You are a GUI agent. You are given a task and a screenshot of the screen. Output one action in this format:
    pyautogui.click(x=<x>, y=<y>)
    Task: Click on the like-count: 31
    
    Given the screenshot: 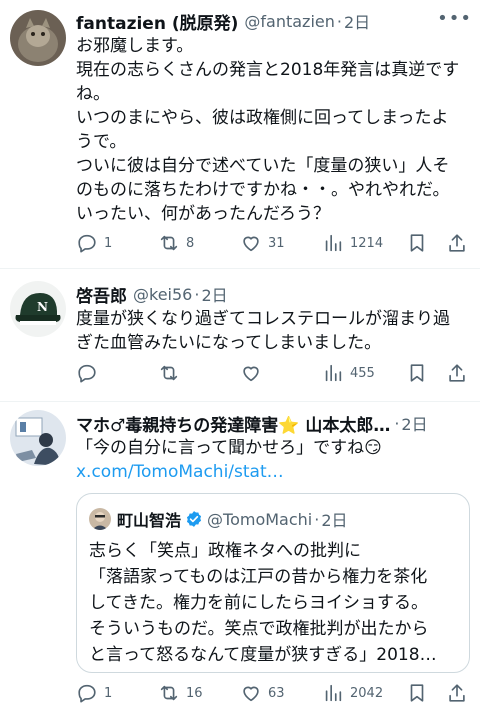 What is the action you would take?
    pyautogui.click(x=276, y=243)
    